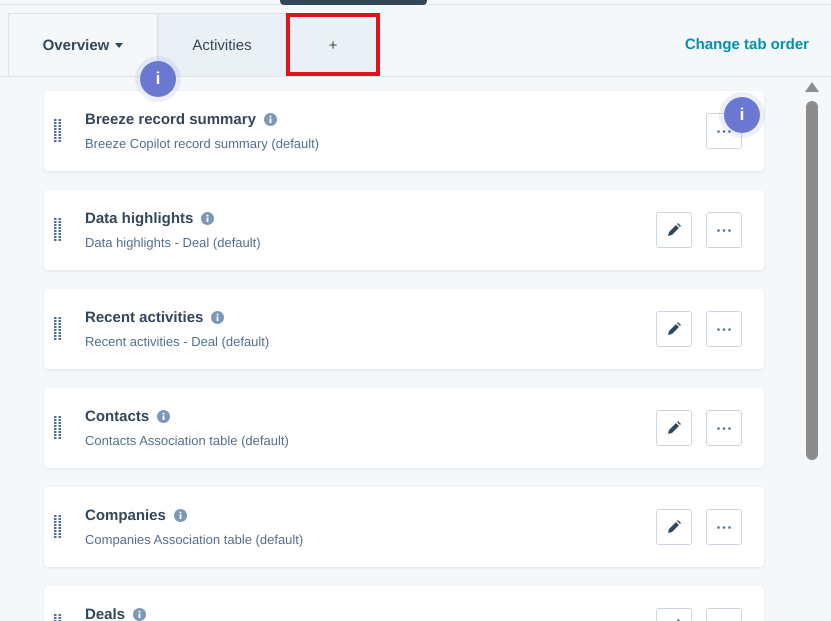 This screenshot has width=831, height=621. I want to click on card-subtitle: Breeze Copilot record summary (default), so click(202, 143).